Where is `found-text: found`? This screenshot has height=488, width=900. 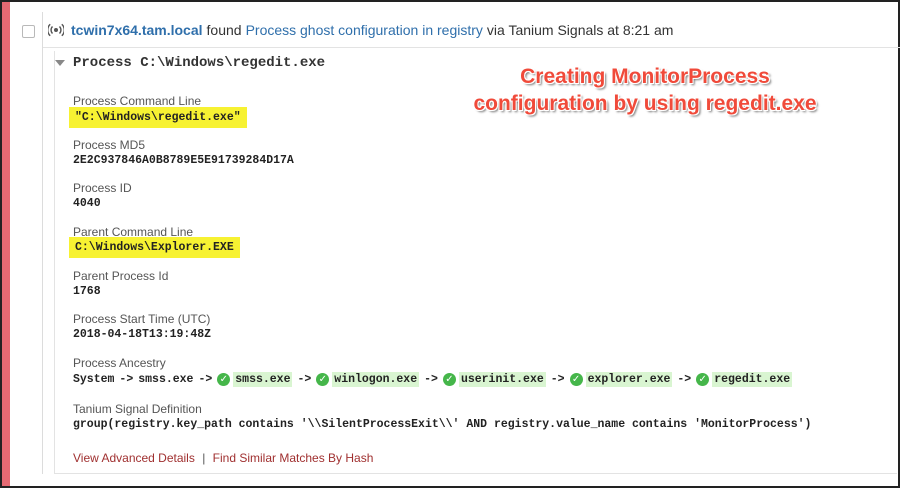 found-text: found is located at coordinates (224, 30).